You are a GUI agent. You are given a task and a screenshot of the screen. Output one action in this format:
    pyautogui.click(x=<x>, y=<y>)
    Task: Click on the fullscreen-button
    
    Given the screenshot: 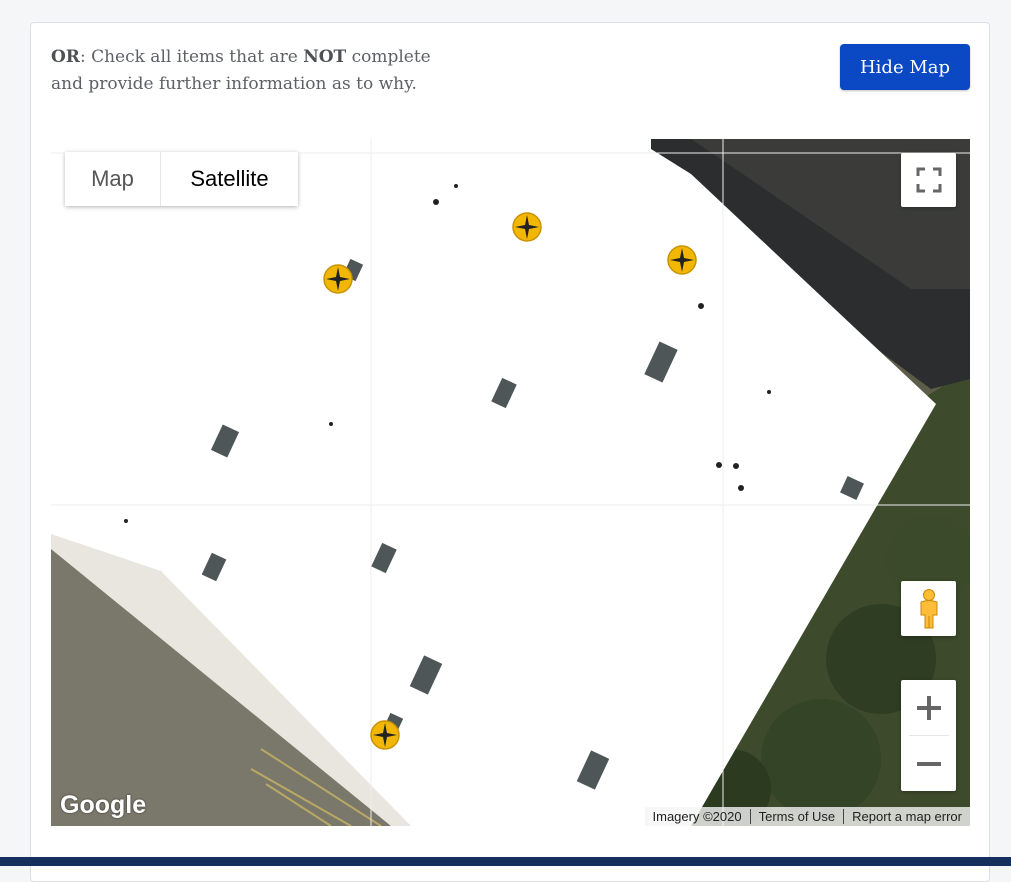 What is the action you would take?
    pyautogui.click(x=928, y=180)
    